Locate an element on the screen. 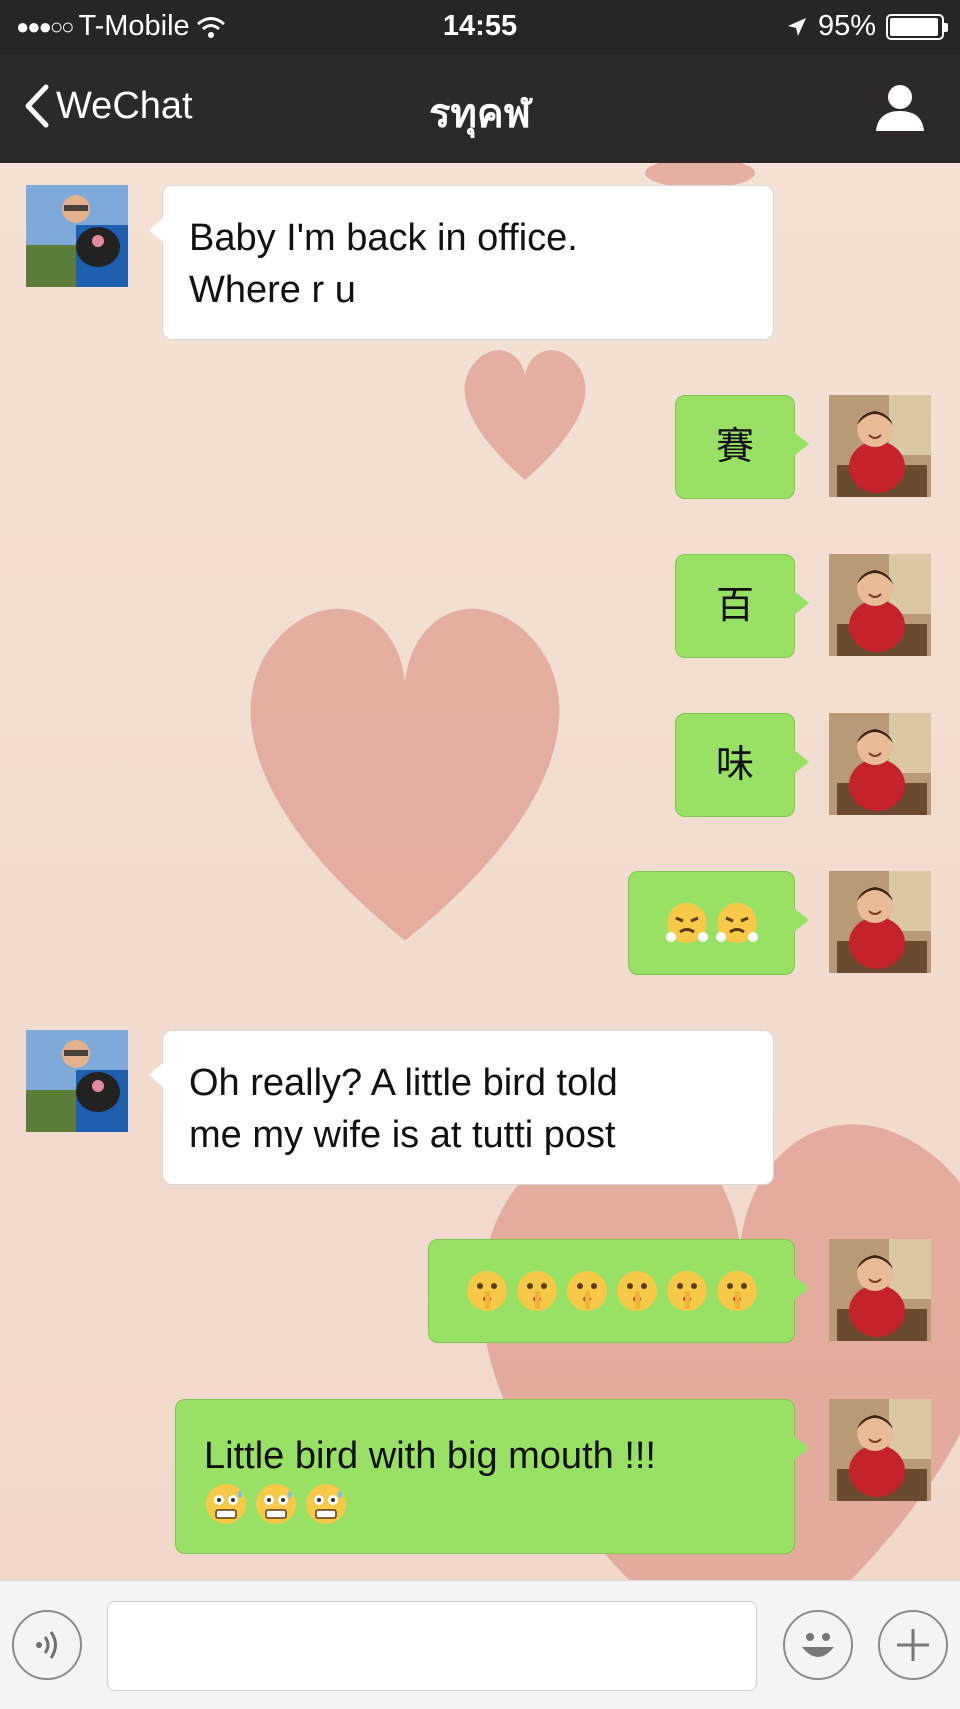  plus-icon is located at coordinates (913, 1645).